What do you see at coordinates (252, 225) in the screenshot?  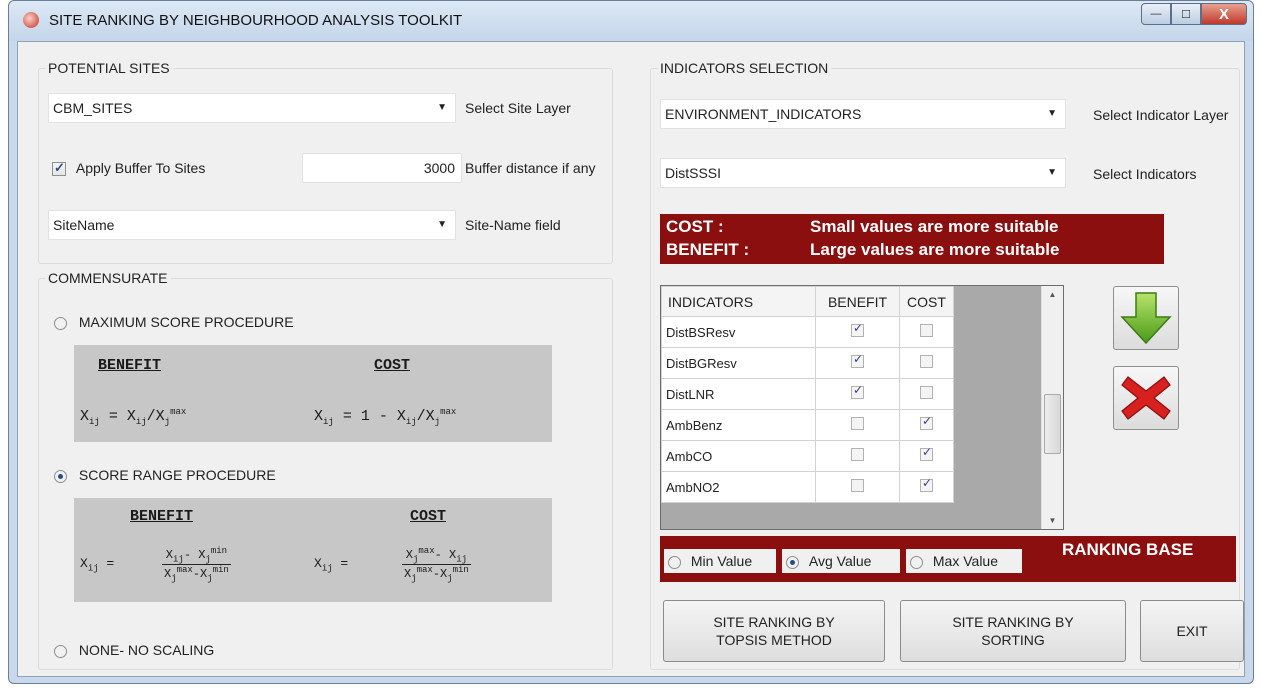 I see `site-name-select: SiteName ▼` at bounding box center [252, 225].